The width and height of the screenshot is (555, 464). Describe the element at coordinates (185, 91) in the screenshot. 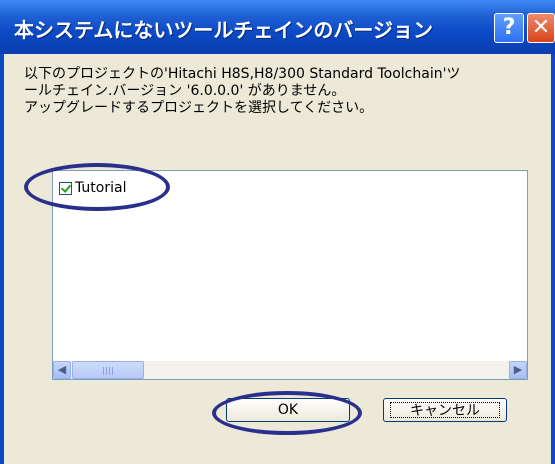

I see `message-line: ールチェイン.バージョン '6.0.0.0' がありません。` at that location.